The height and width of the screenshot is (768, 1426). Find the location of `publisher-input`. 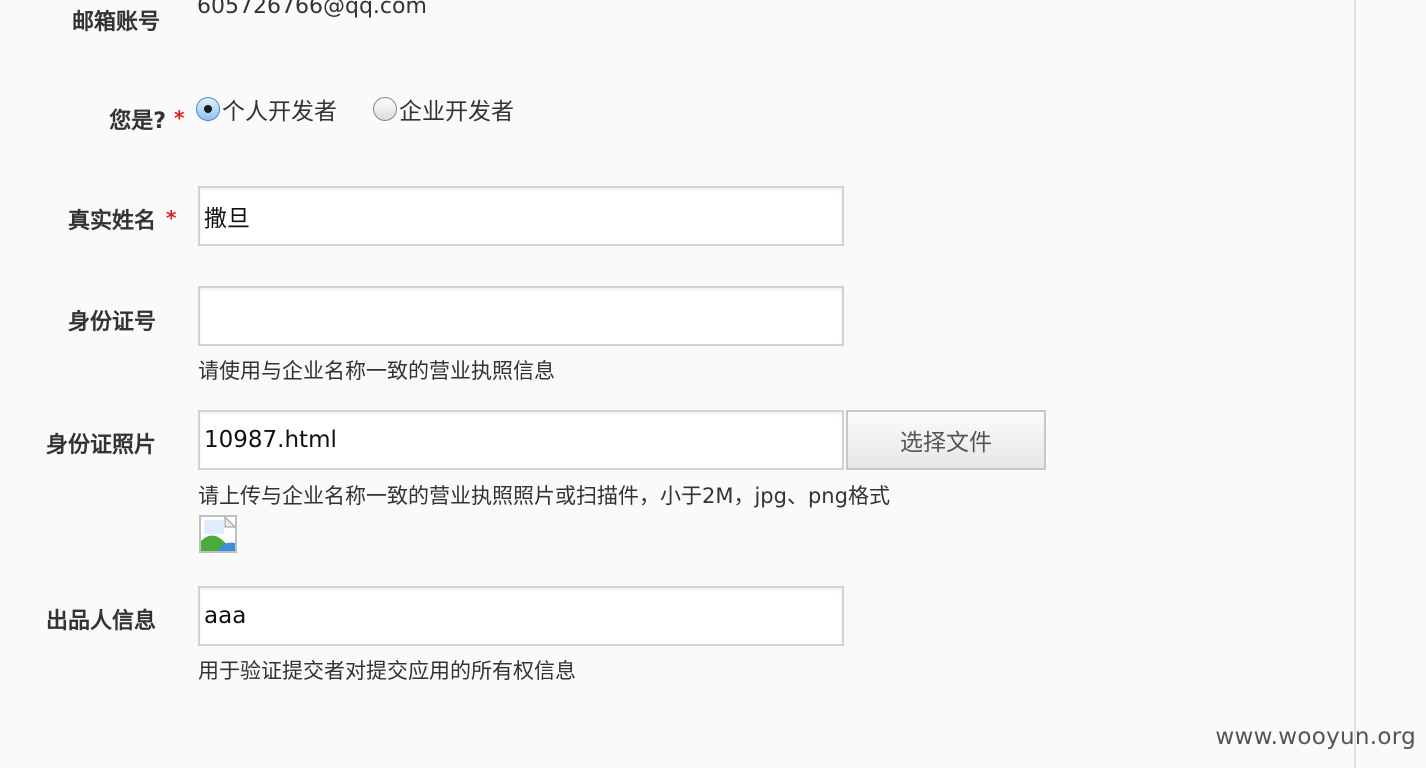

publisher-input is located at coordinates (521, 616).